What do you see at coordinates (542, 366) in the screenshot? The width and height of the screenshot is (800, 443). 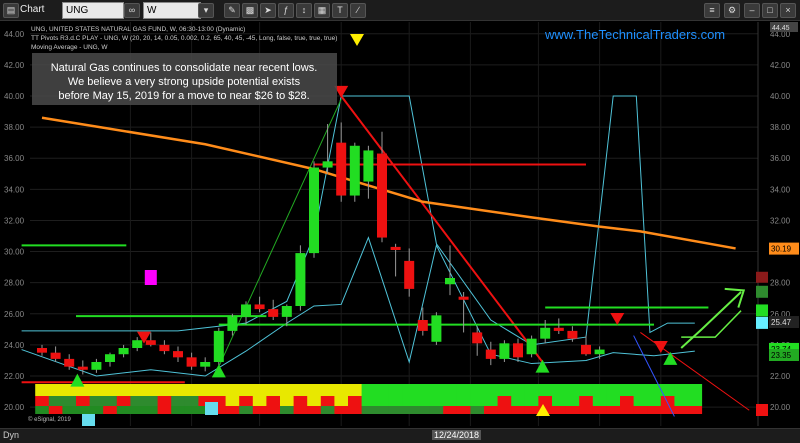 I see `buy-signal-triangle` at bounding box center [542, 366].